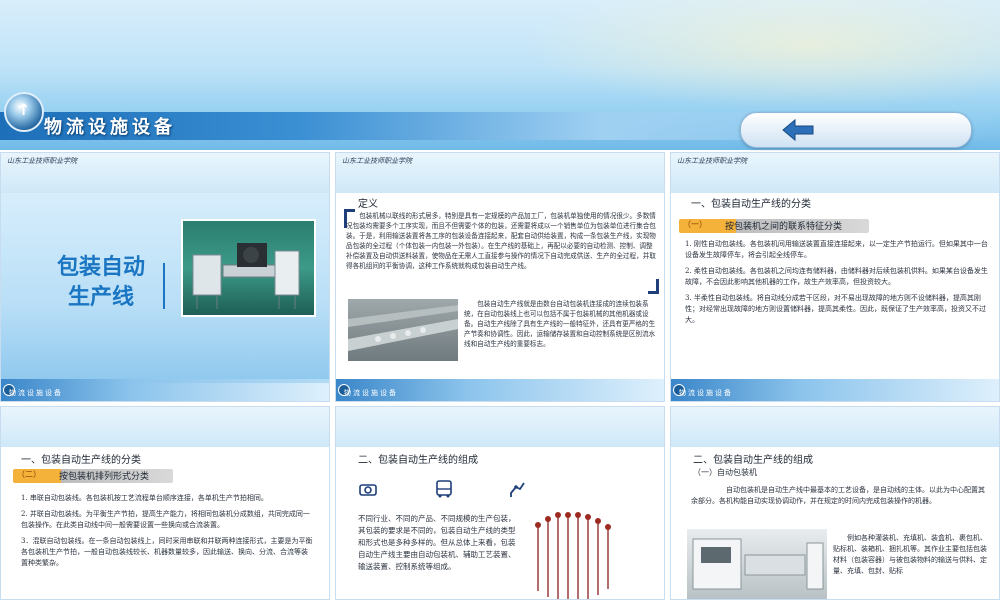  What do you see at coordinates (368, 490) in the screenshot?
I see `machine-icon` at bounding box center [368, 490].